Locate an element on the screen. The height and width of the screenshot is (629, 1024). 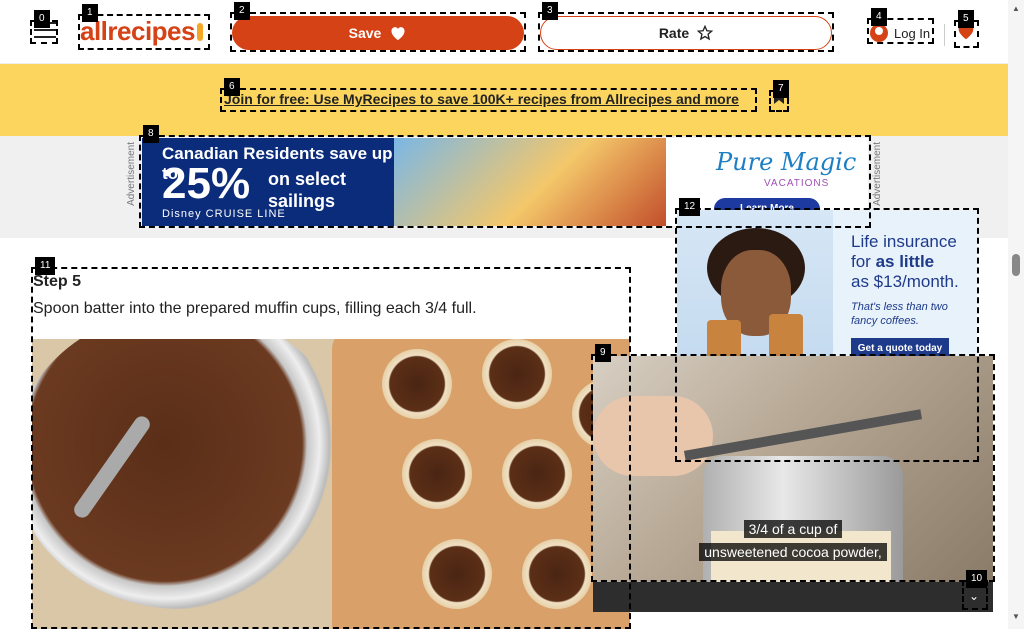
save-label: Save is located at coordinates (365, 33).